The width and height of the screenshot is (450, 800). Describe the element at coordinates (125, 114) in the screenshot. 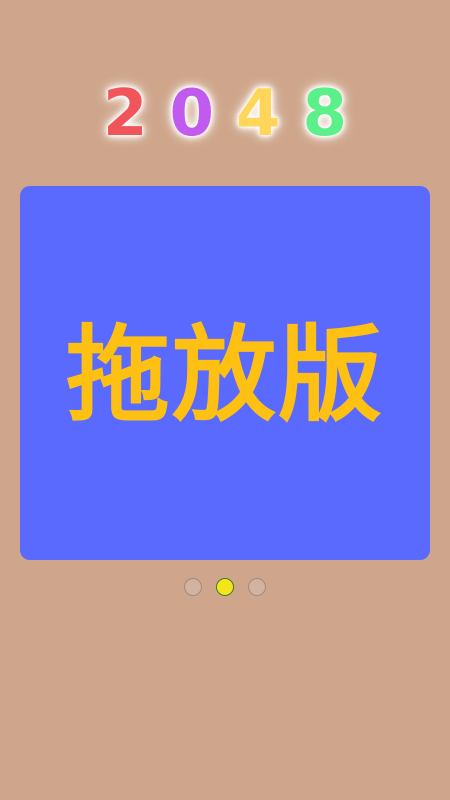

I see `logo-digit-2: 2` at that location.